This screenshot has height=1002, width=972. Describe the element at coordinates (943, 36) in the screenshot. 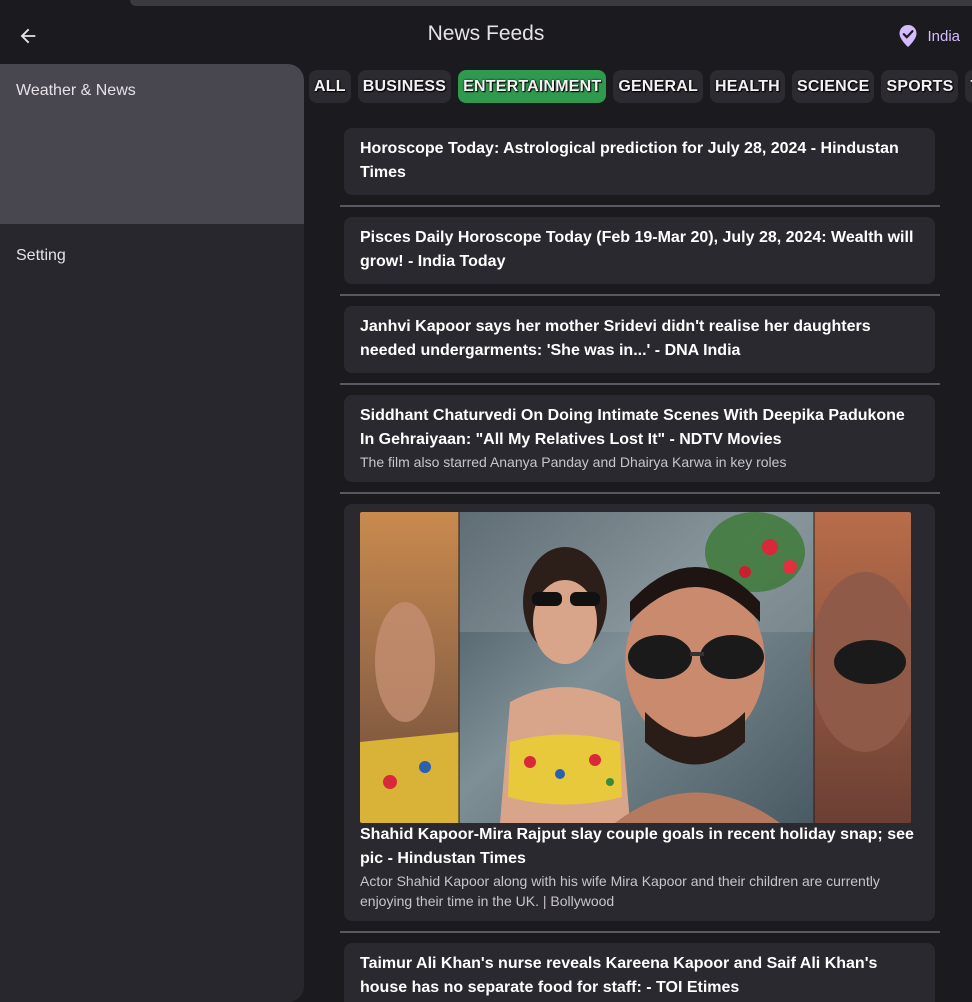

I see `region-label: India` at that location.